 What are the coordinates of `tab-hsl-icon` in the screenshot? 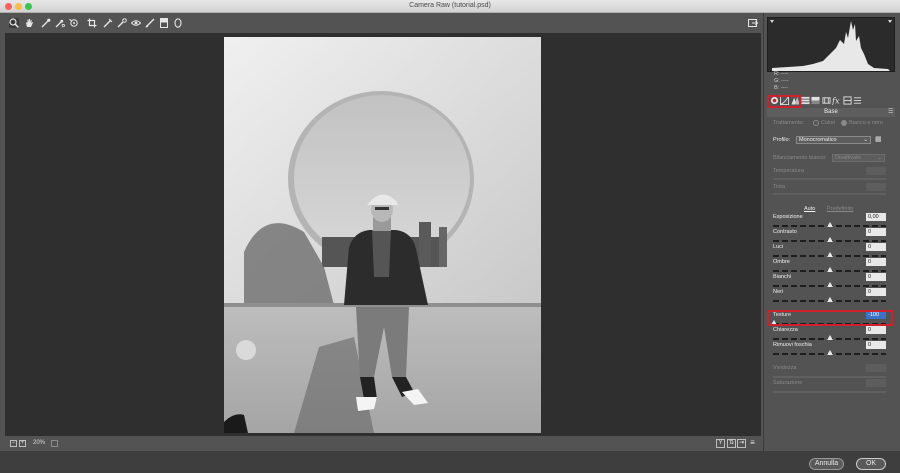 It's located at (805, 100).